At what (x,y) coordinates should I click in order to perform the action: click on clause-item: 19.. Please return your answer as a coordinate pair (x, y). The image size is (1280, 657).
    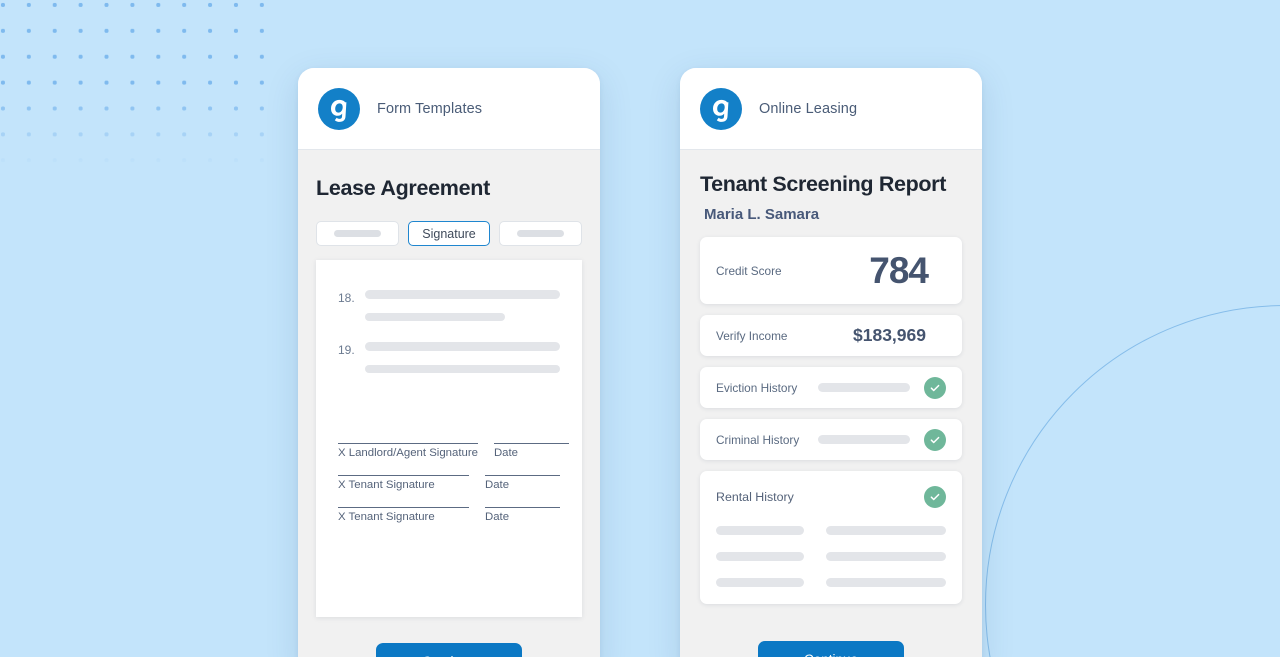
    Looking at the image, I should click on (449, 357).